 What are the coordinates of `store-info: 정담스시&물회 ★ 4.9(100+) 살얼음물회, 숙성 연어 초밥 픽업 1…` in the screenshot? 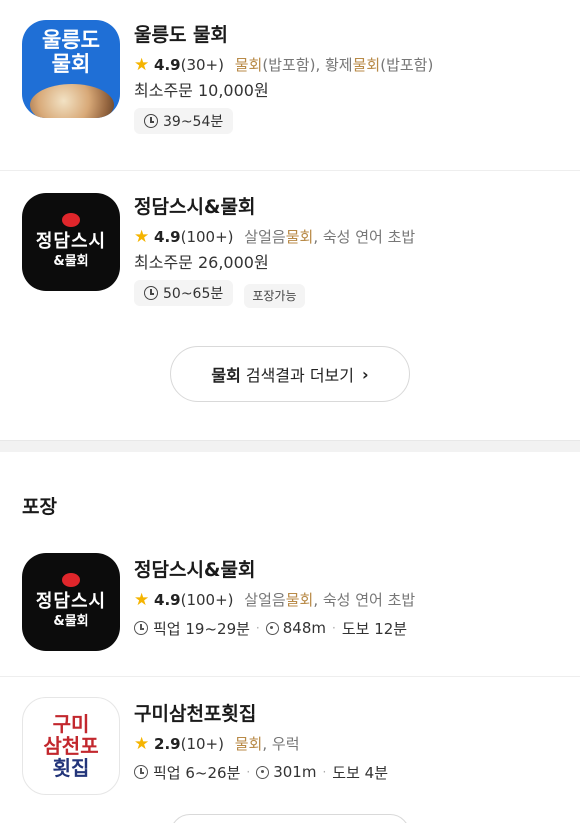 It's located at (274, 598).